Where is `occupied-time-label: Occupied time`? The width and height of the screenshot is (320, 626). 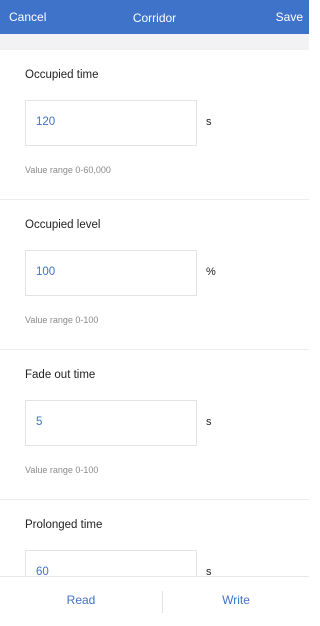 occupied-time-label: Occupied time is located at coordinates (62, 75).